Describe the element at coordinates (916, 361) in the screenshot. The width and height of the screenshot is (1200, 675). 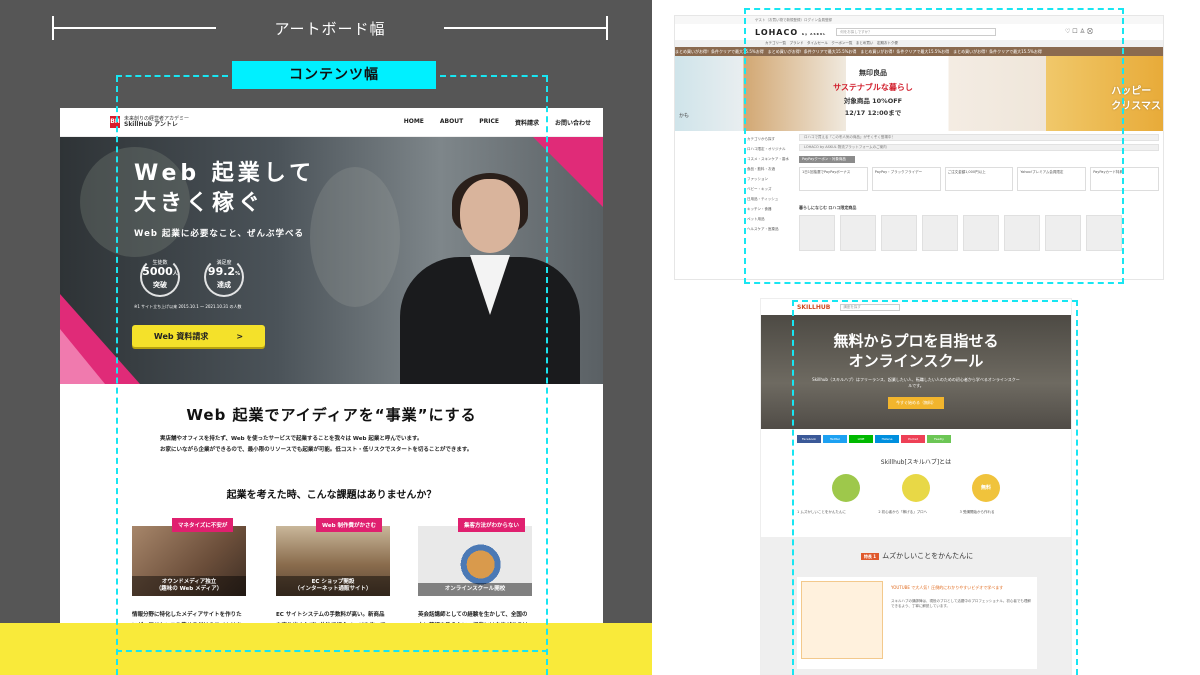
I see `skillhub-hero-title-line2: オンラインスクール` at that location.